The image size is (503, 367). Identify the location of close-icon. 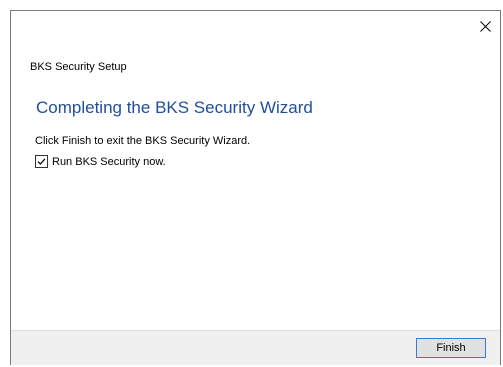
(485, 26).